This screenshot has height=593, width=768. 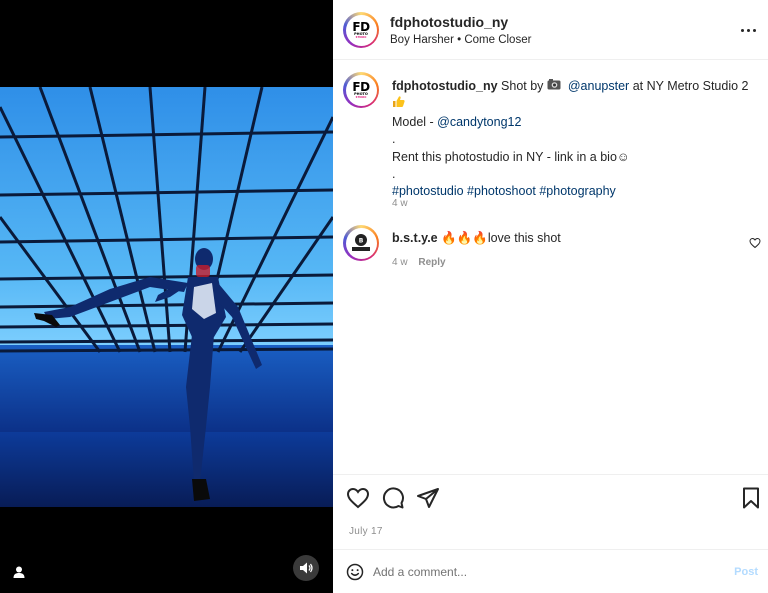 I want to click on caption-username: fdphotostudio_ny, so click(x=445, y=86).